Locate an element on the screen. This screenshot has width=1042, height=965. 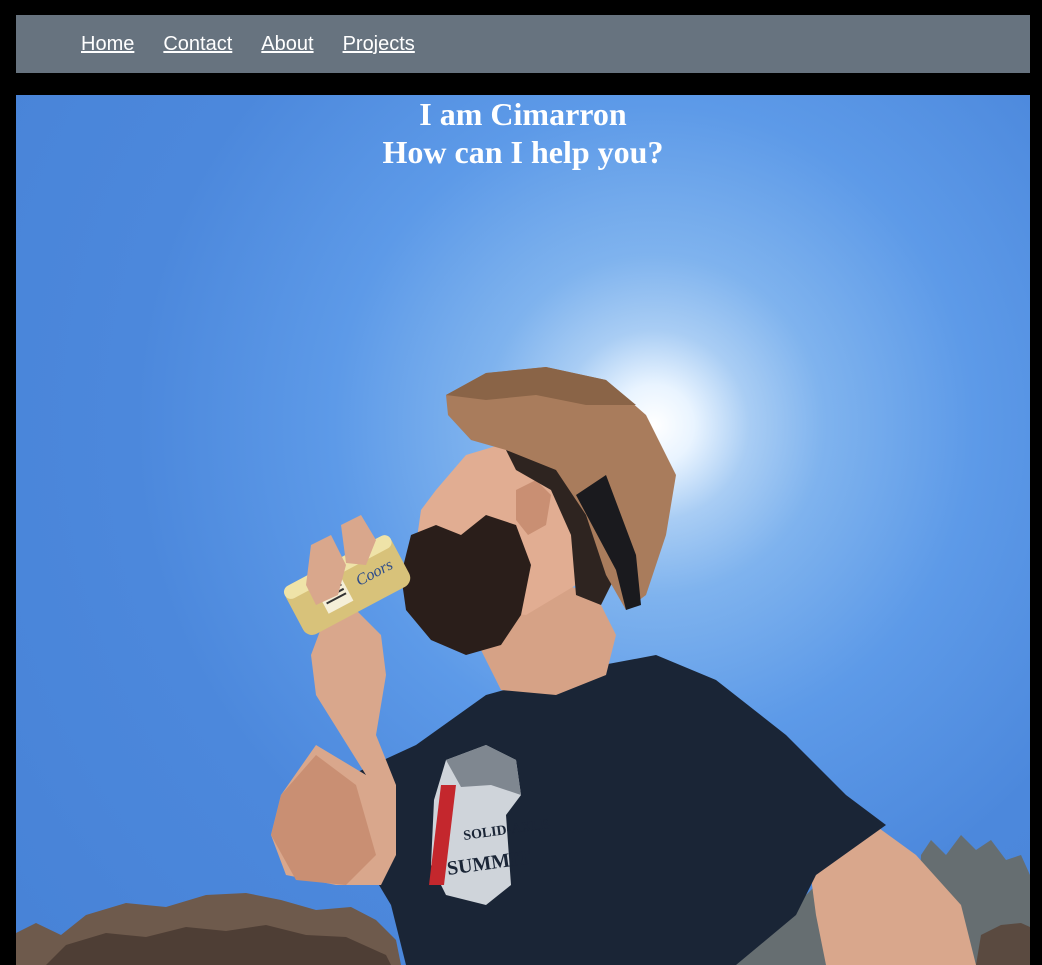
hero-title: I am Cimarron is located at coordinates (523, 114).